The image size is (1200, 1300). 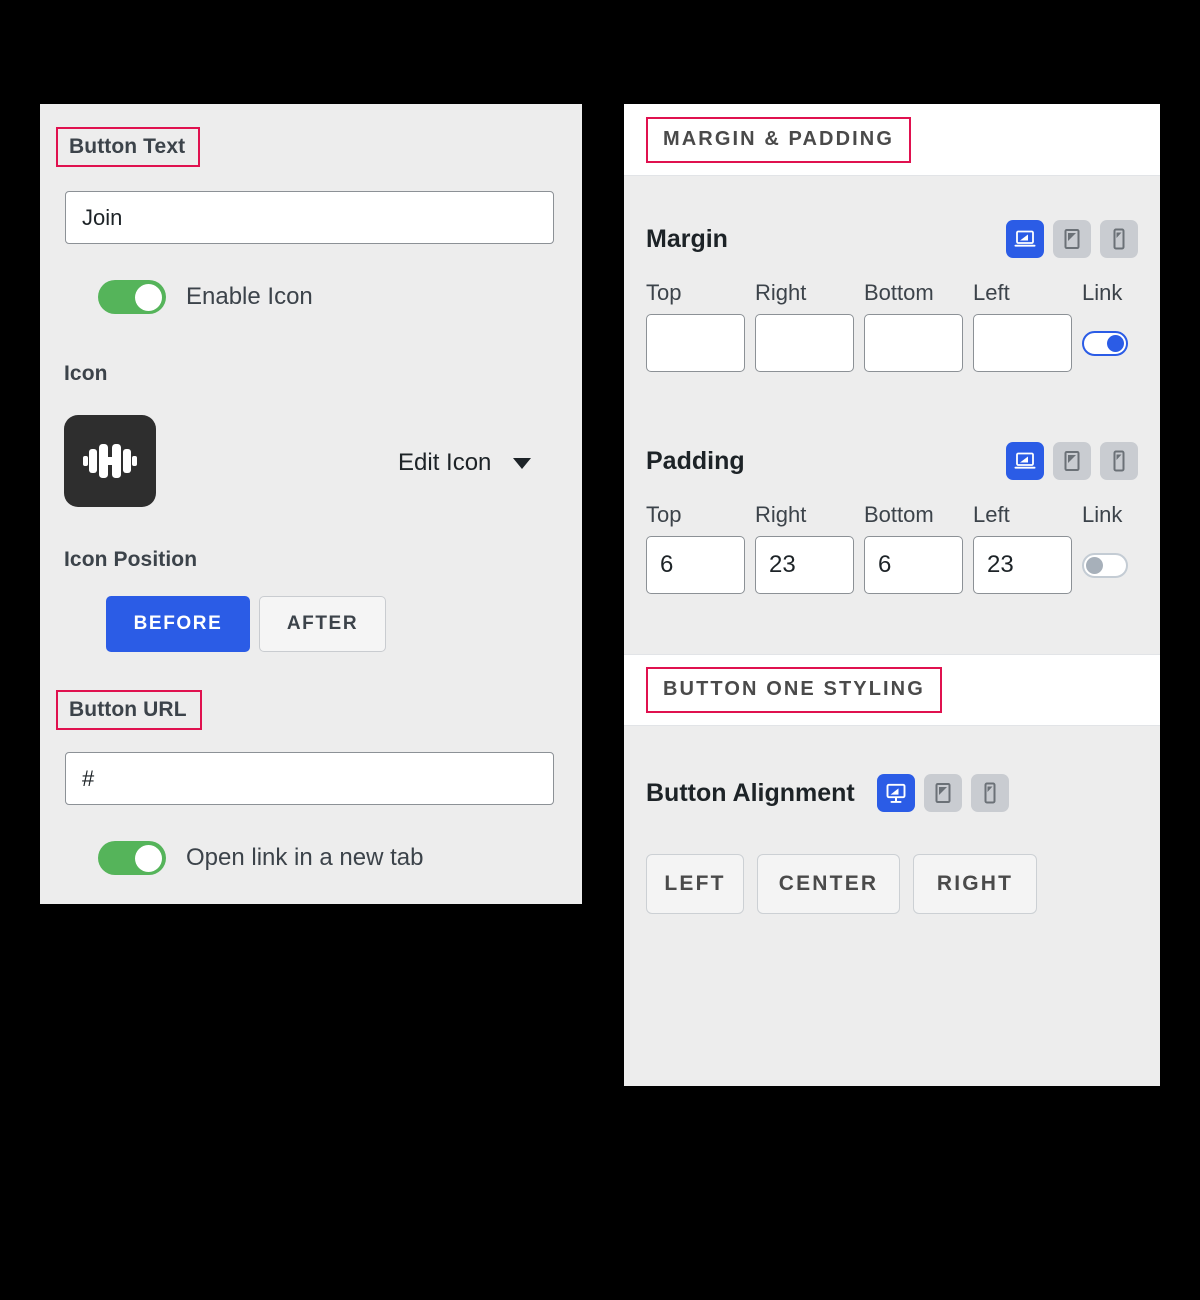 I want to click on padding-inputs: 6 23 6 23, so click(x=892, y=595).